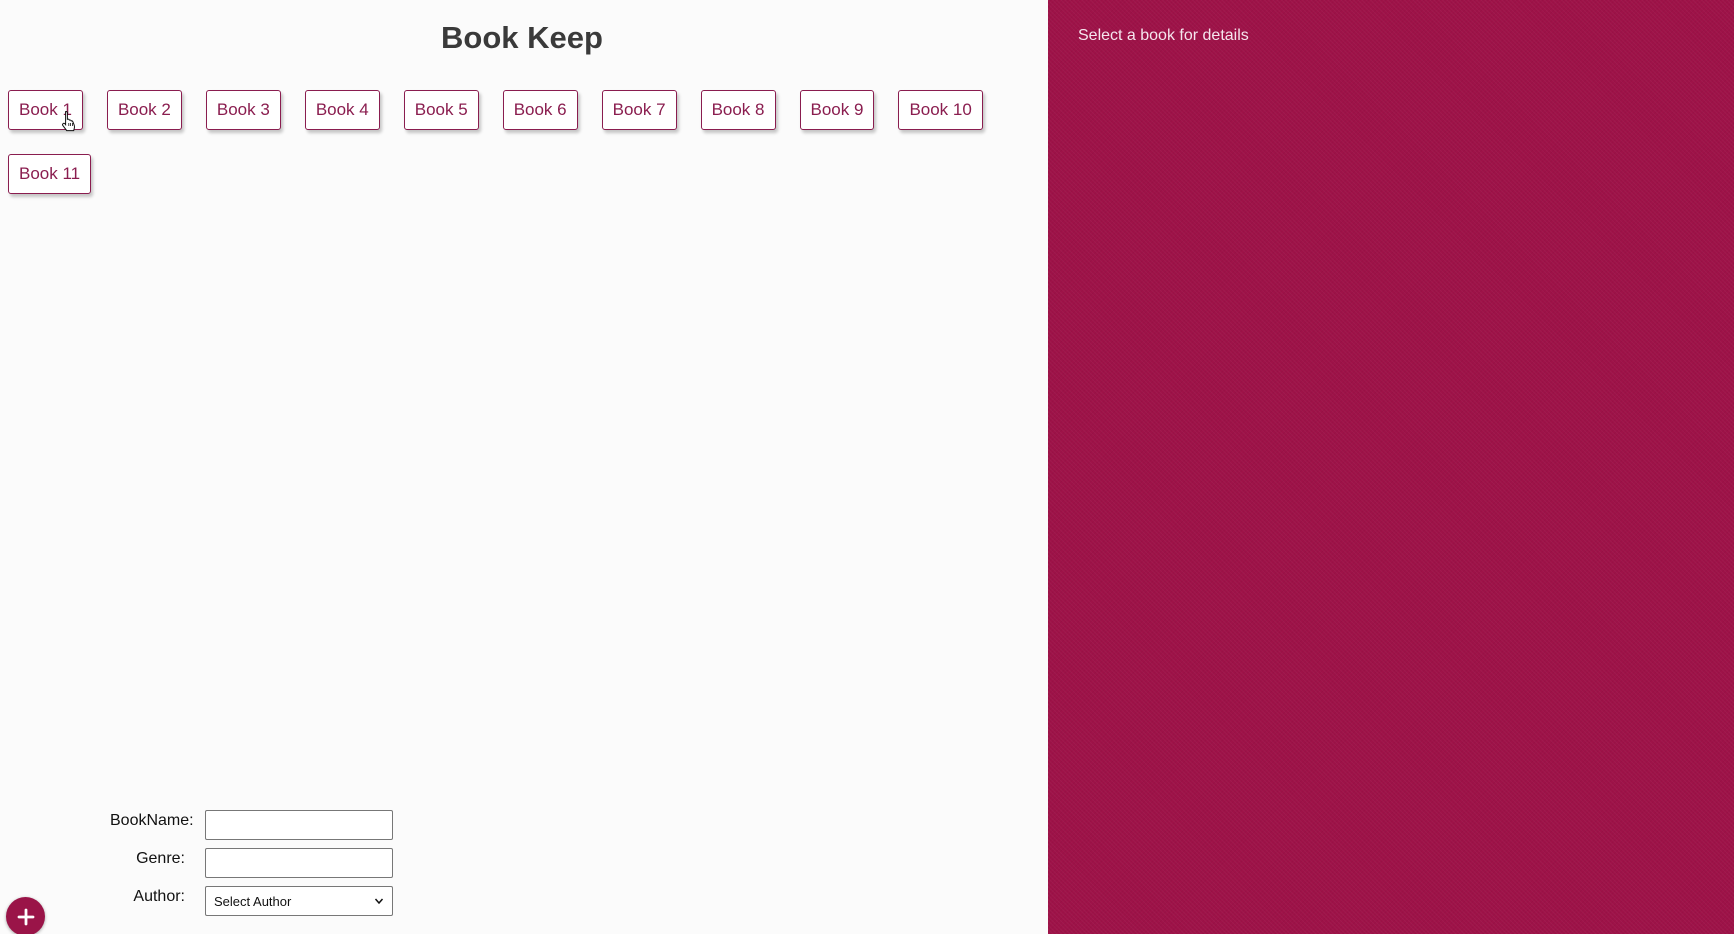 This screenshot has height=934, width=1734. What do you see at coordinates (1163, 35) in the screenshot?
I see `details-placeholder: Select a book for details` at bounding box center [1163, 35].